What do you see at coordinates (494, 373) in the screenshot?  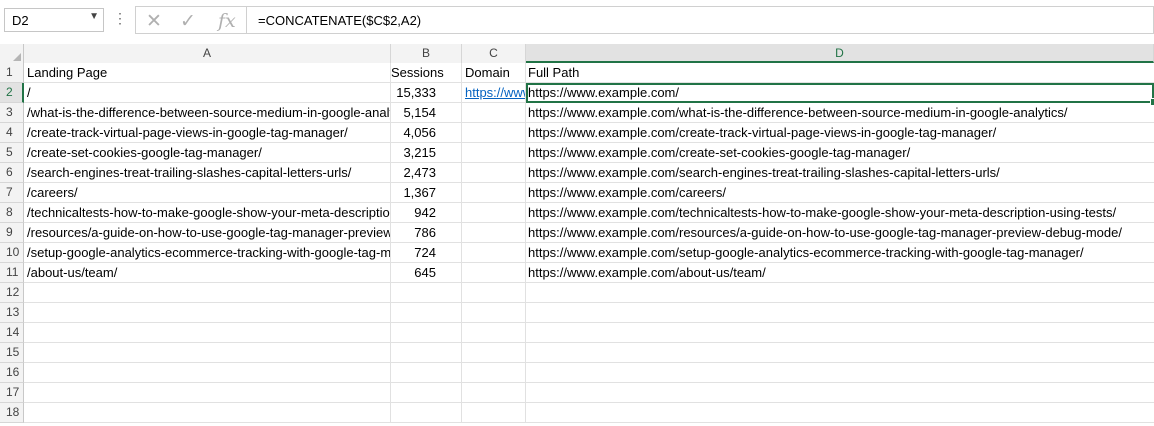 I see `cell-c16` at bounding box center [494, 373].